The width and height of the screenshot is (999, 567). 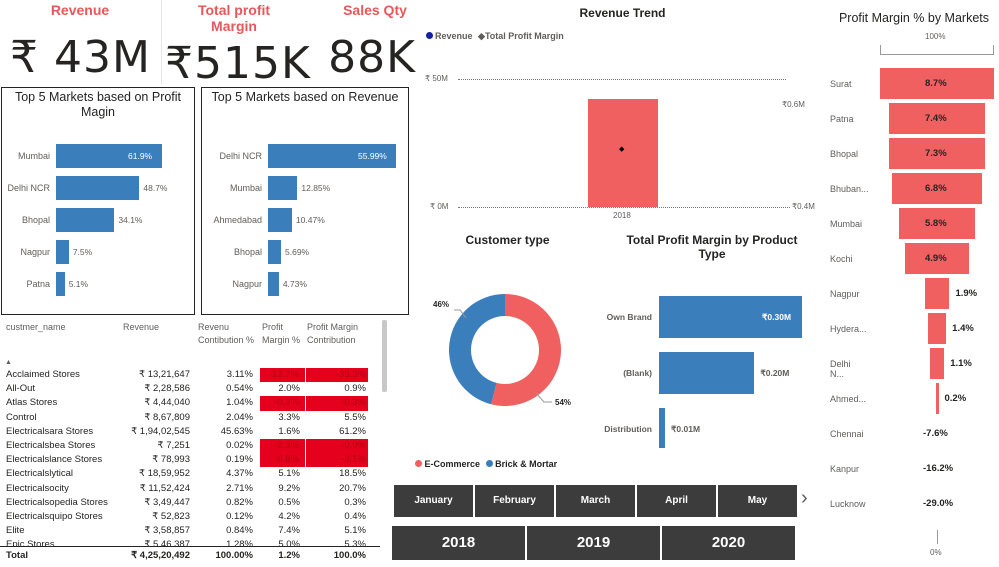 I want to click on funnel-market-label: Nagpur, so click(x=845, y=294).